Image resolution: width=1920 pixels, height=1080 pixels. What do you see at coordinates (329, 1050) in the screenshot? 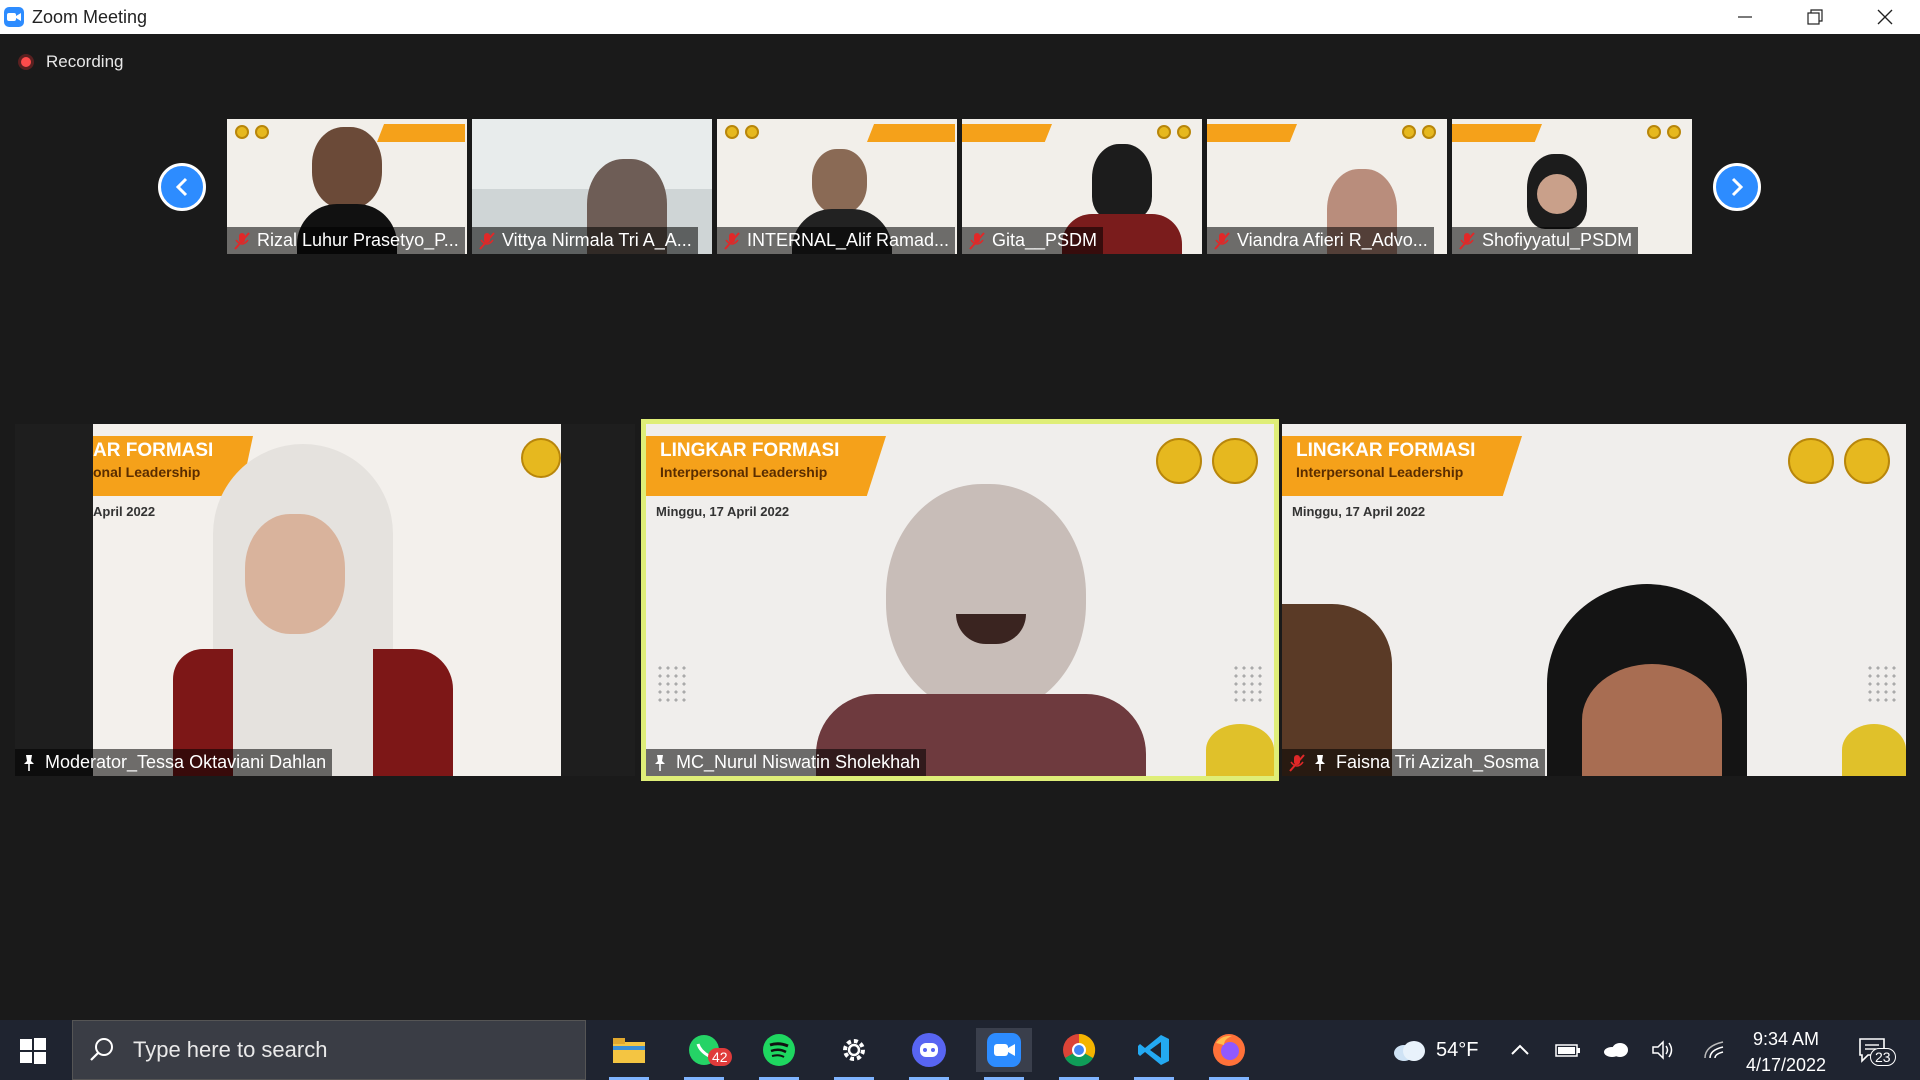
I see `taskbar-search-box: Type here to search` at bounding box center [329, 1050].